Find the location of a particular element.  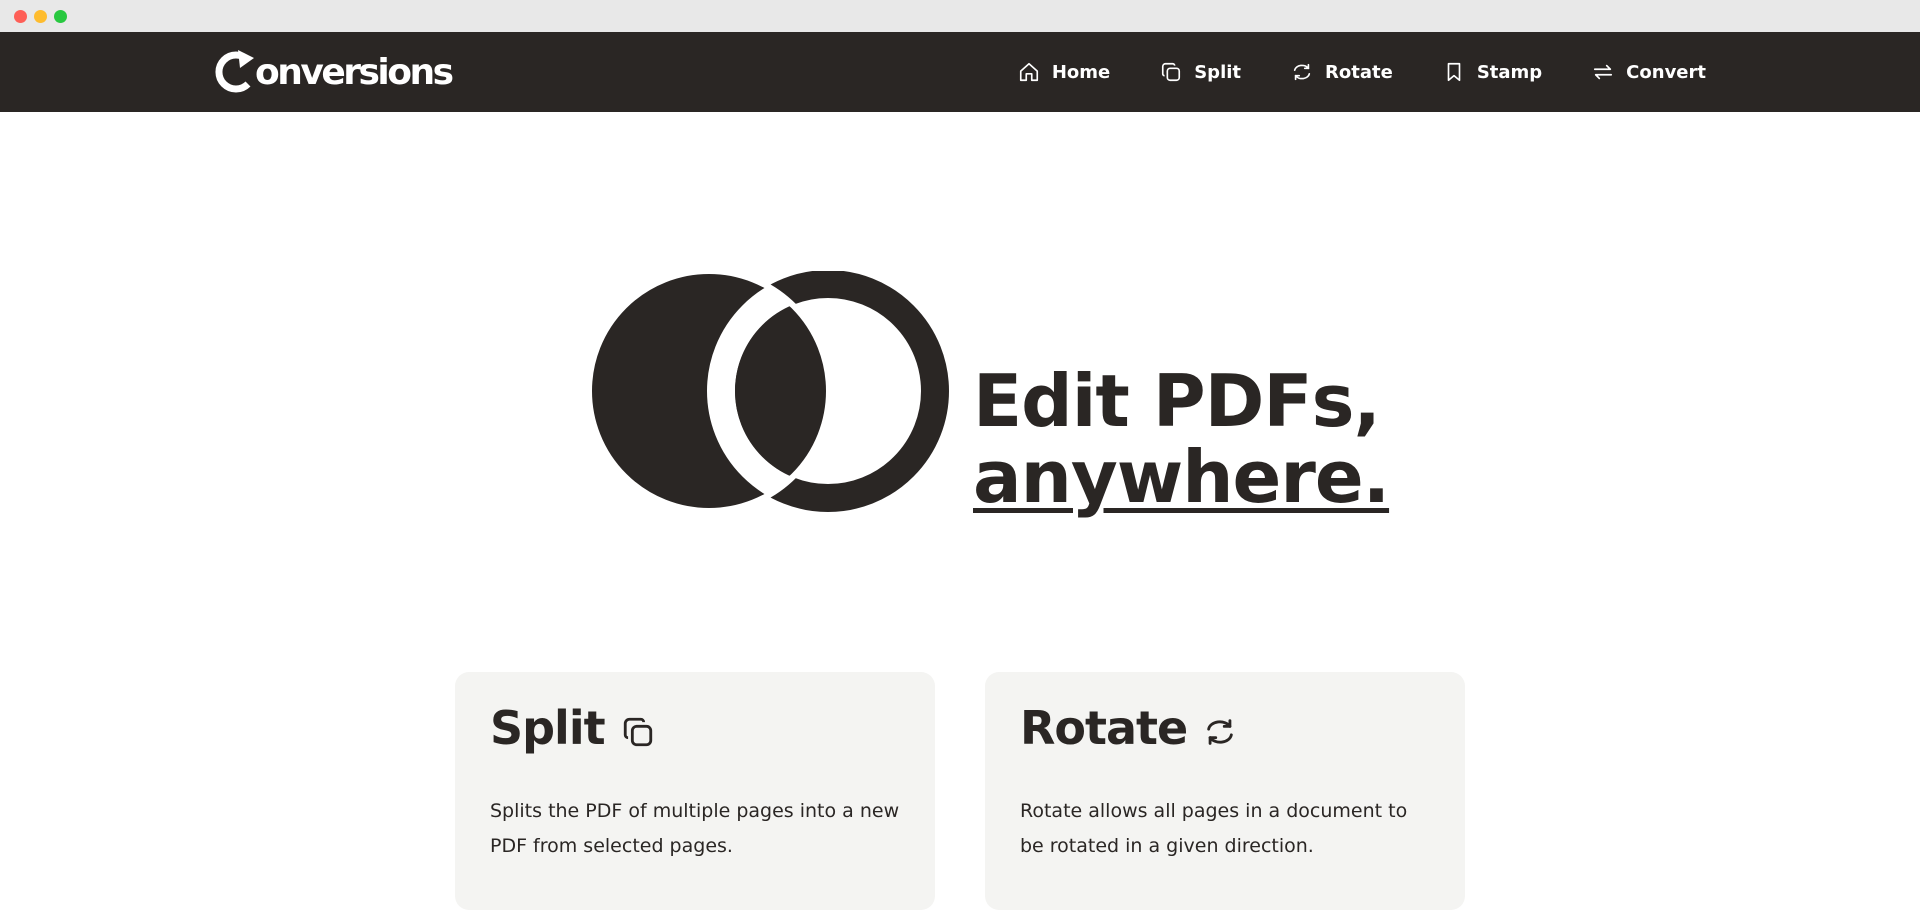

overlapping-circles-graphic is located at coordinates (768, 393).